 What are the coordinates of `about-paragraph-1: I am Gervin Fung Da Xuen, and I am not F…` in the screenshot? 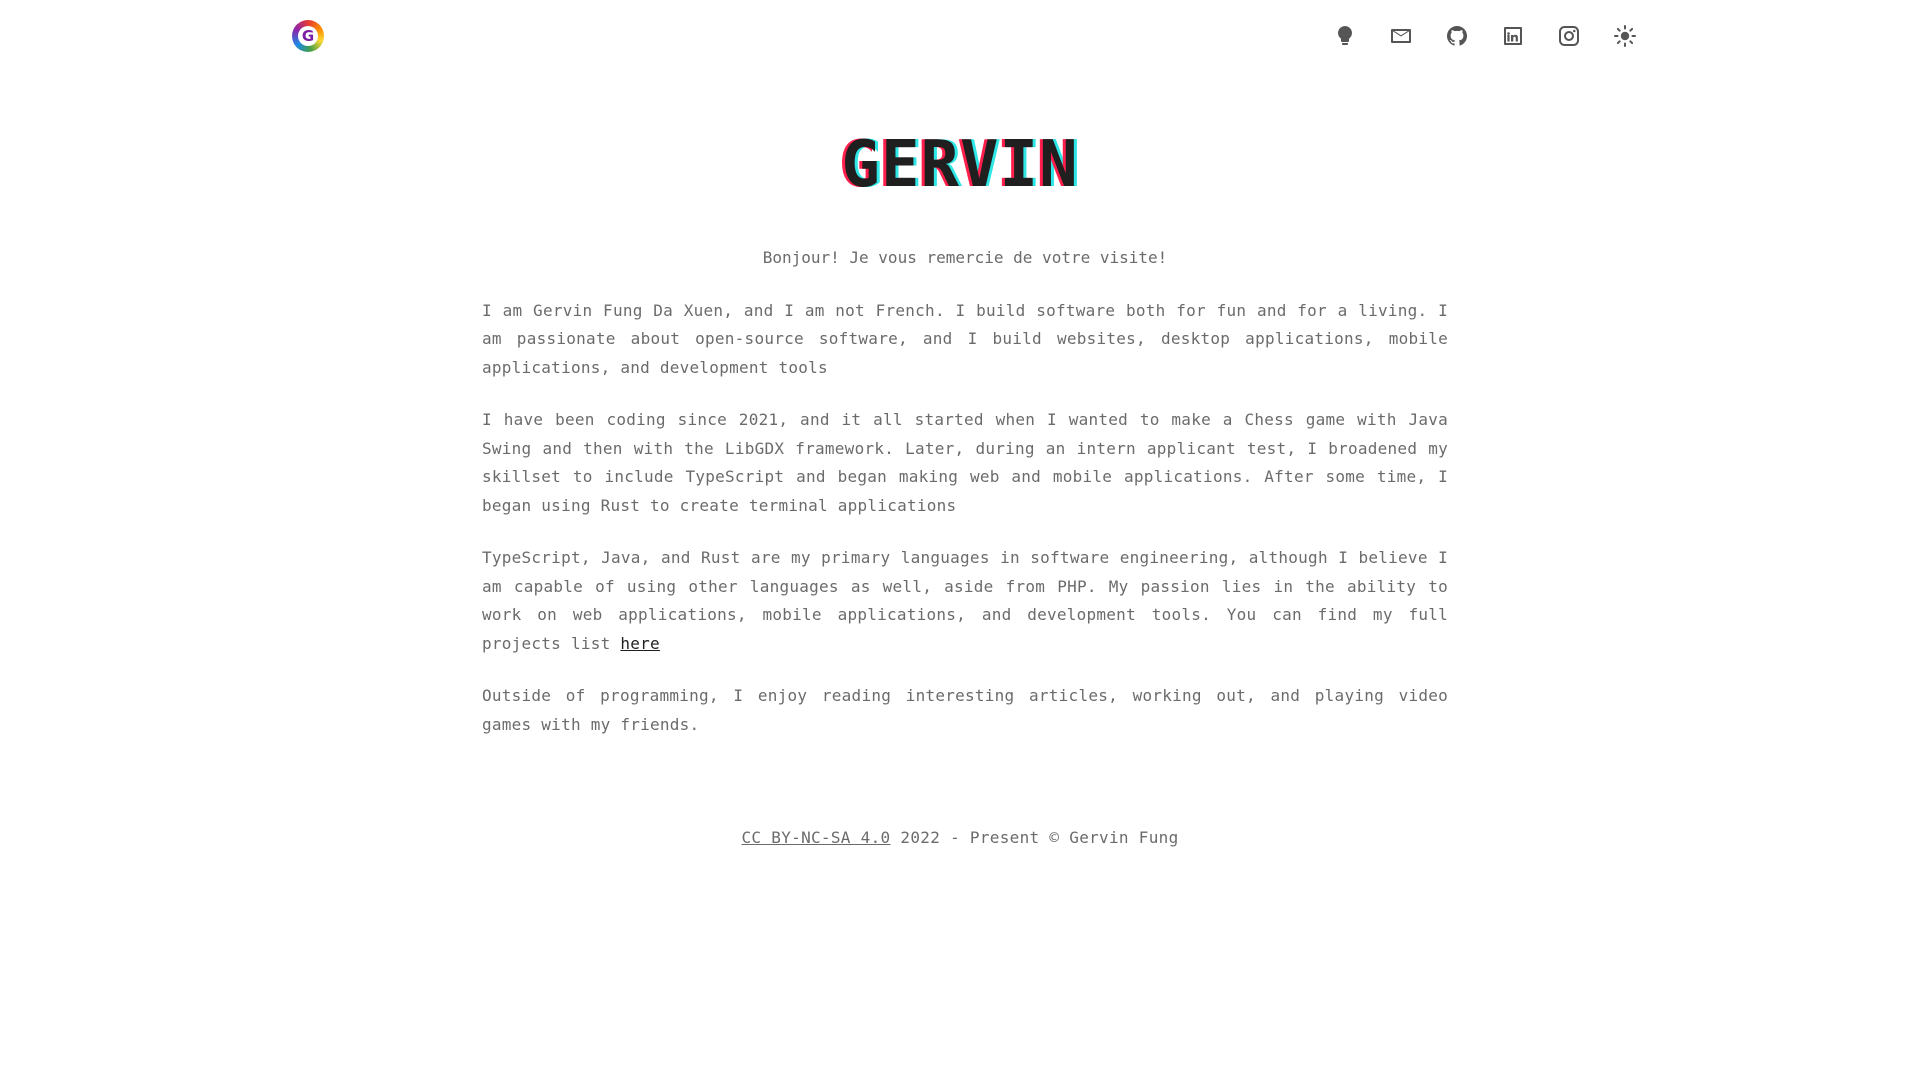 It's located at (965, 338).